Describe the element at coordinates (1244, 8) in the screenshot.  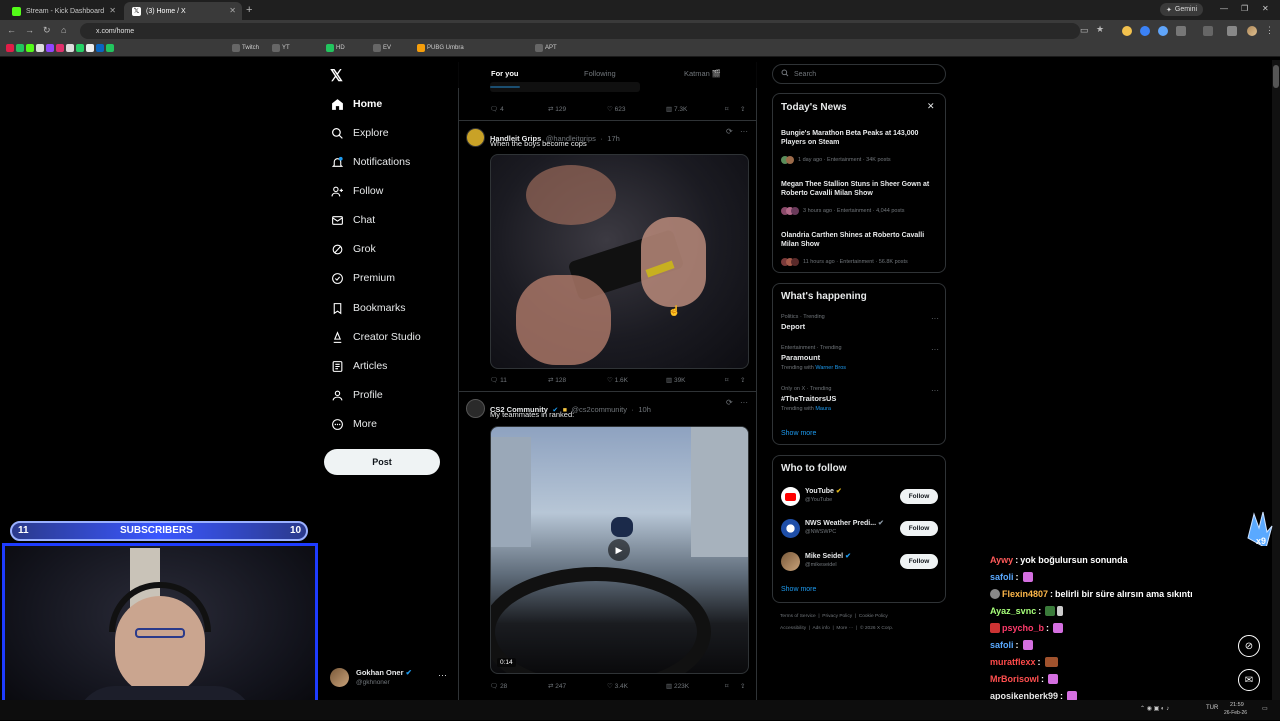
I see `maximize-button: ❐` at that location.